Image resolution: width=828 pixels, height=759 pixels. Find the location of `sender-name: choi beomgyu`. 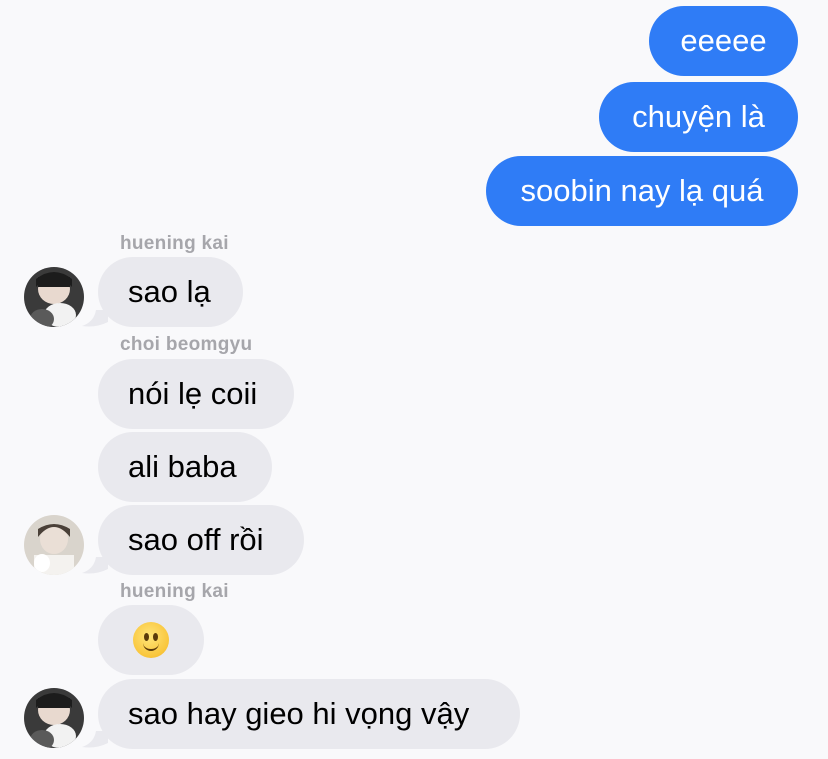

sender-name: choi beomgyu is located at coordinates (186, 344).